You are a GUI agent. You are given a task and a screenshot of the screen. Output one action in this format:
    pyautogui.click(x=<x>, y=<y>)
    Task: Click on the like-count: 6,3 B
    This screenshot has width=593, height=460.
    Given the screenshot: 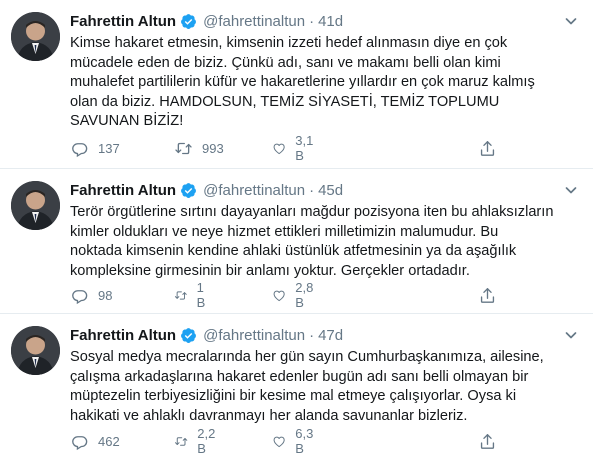 What is the action you would take?
    pyautogui.click(x=304, y=441)
    